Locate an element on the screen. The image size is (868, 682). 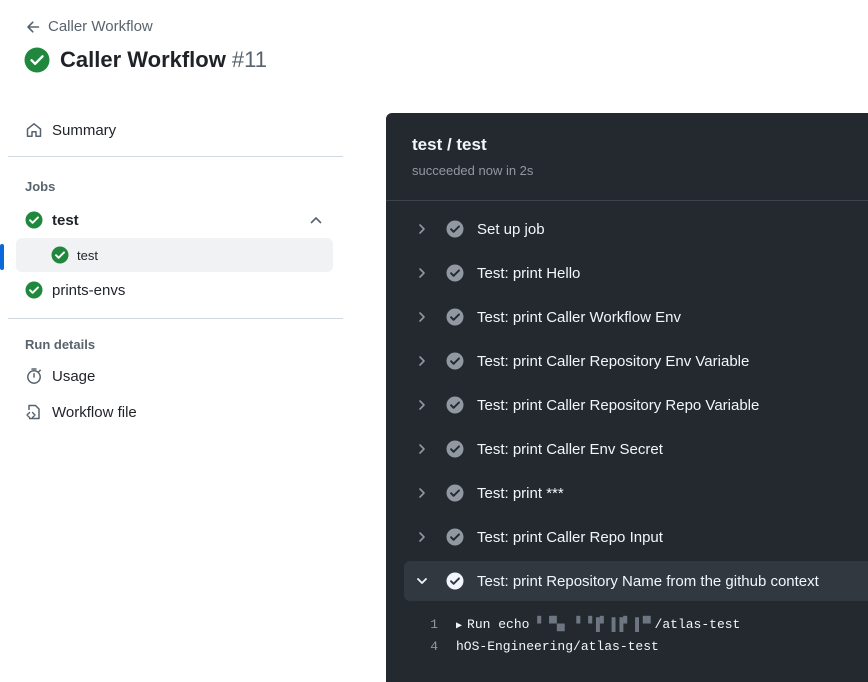
chevron-up-icon is located at coordinates (316, 220).